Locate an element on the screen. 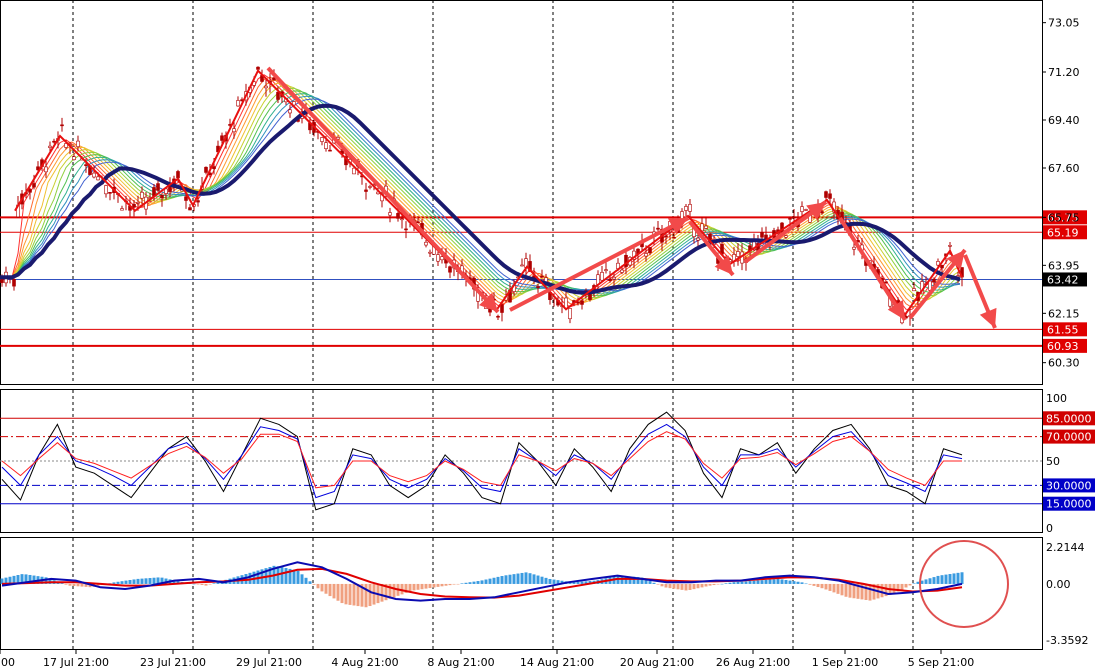  price-tick-label: 63.95 is located at coordinates (1064, 265).